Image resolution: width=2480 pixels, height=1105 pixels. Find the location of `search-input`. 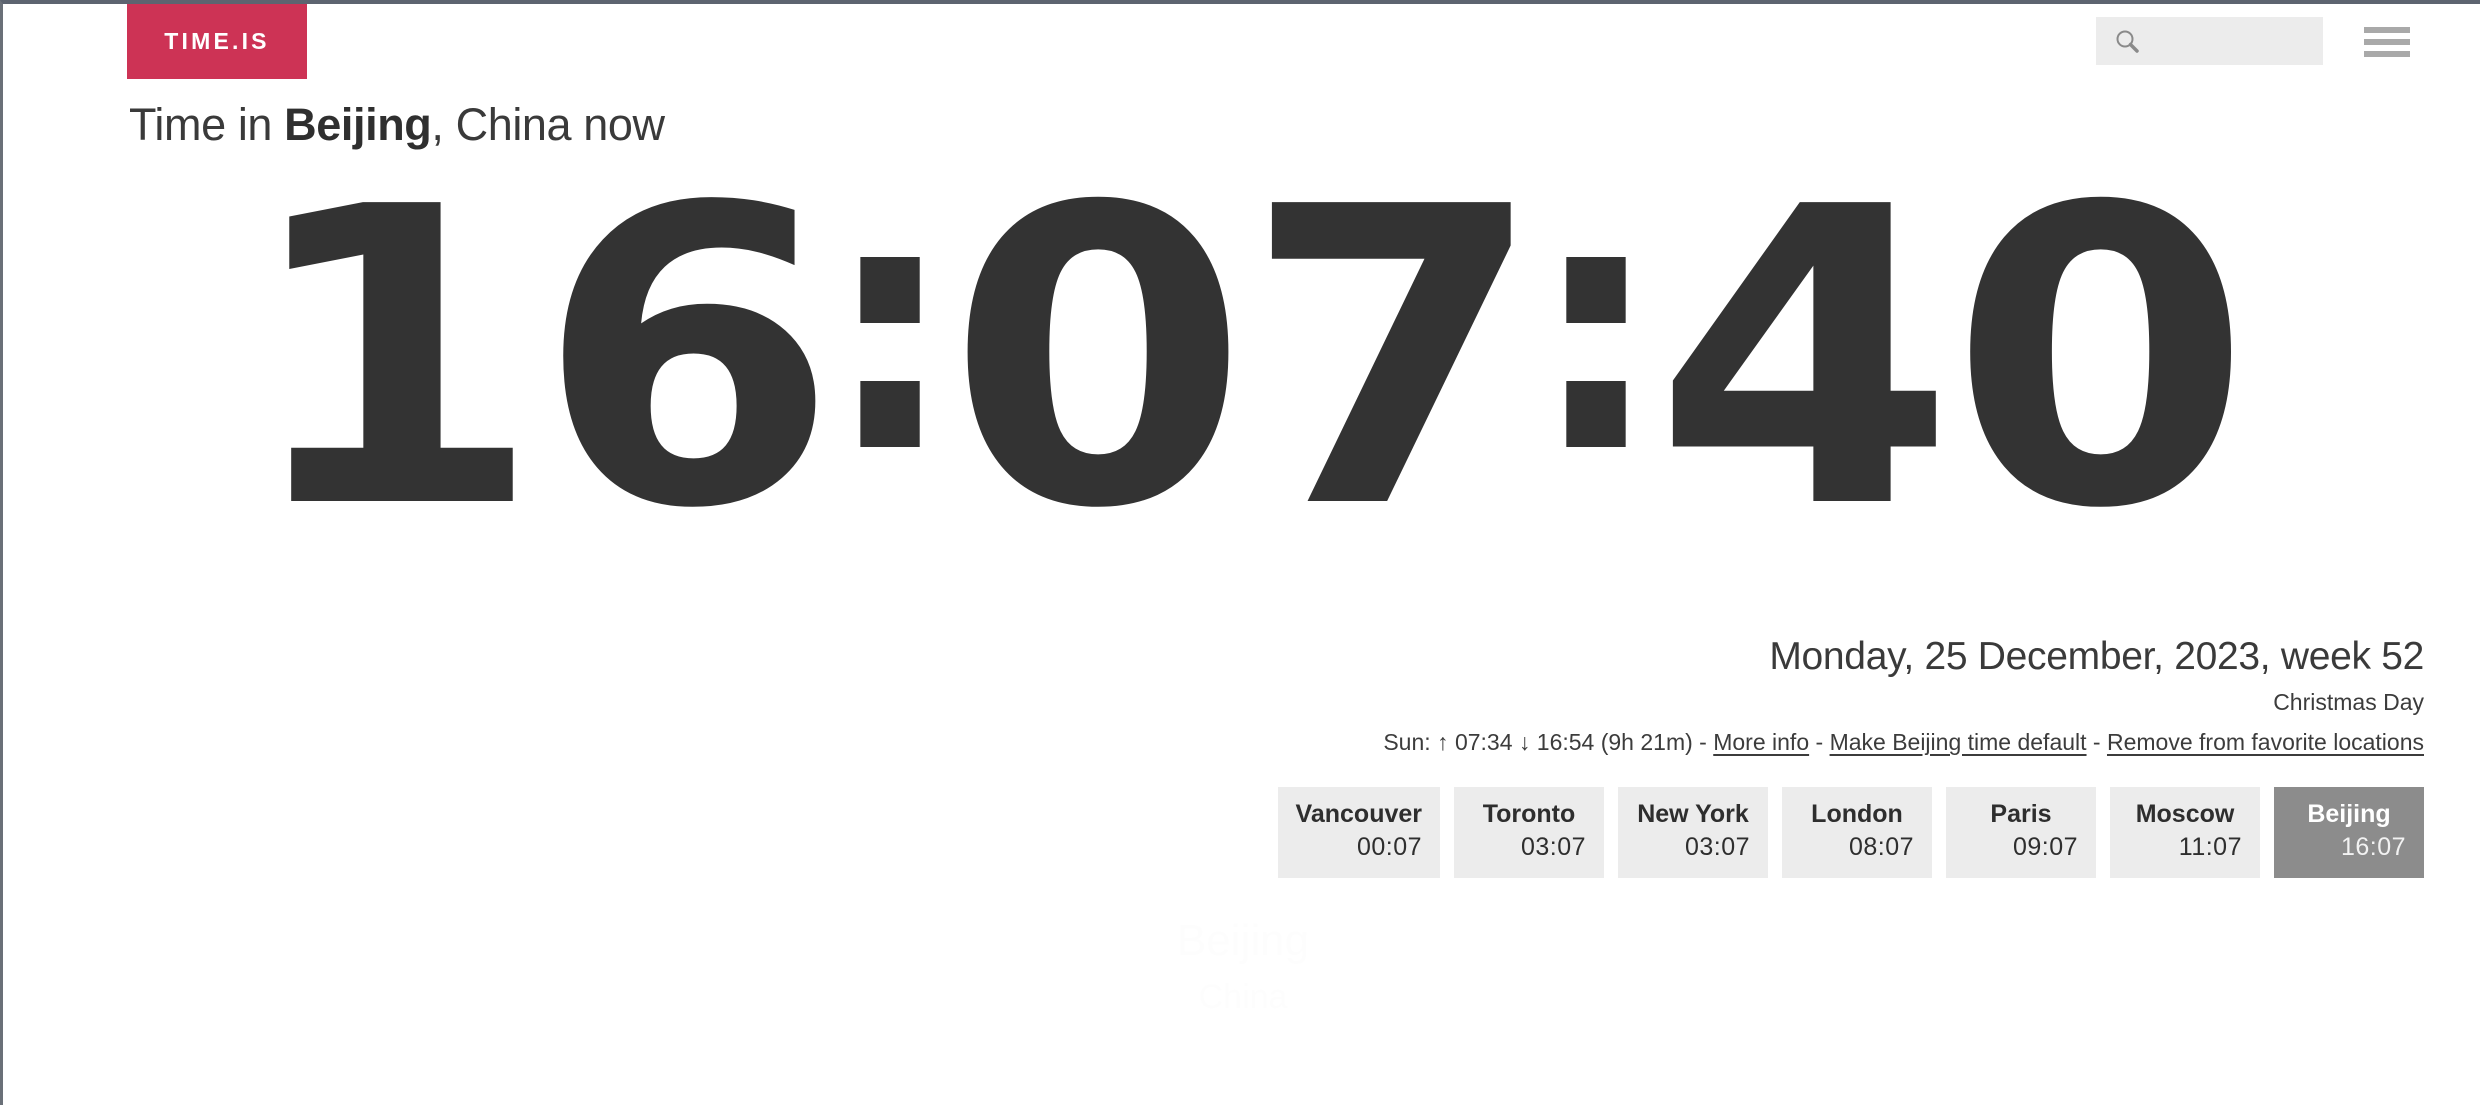

search-input is located at coordinates (2227, 41).